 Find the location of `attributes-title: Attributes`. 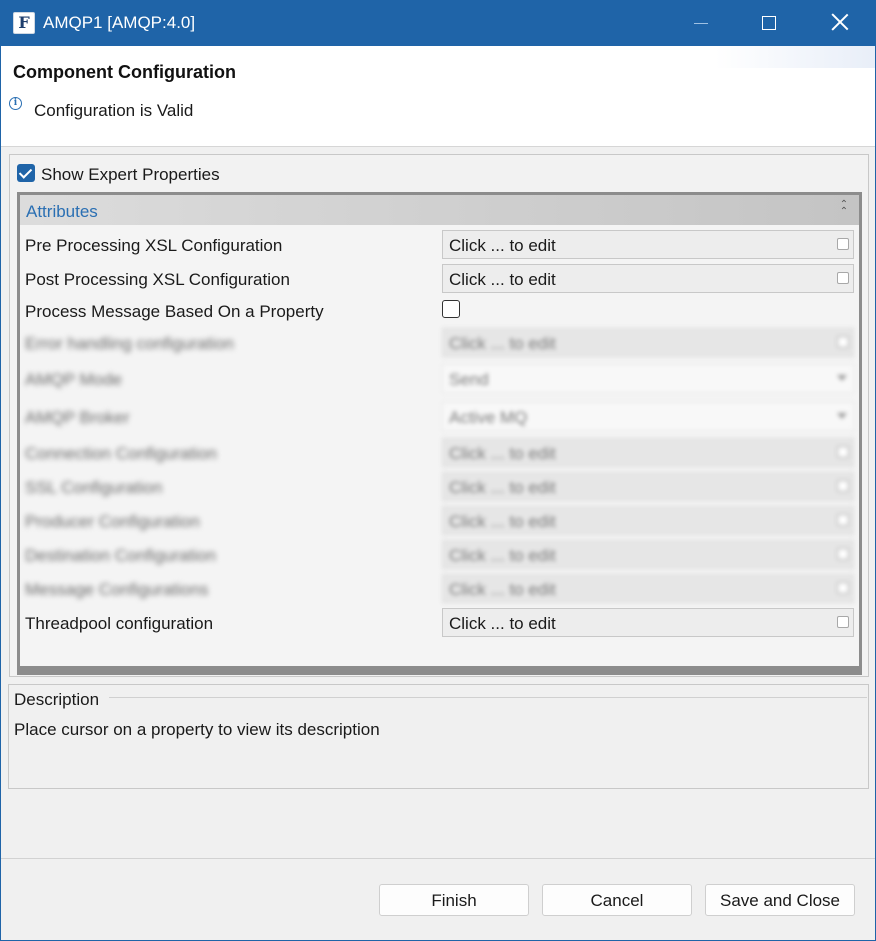

attributes-title: Attributes is located at coordinates (62, 211).